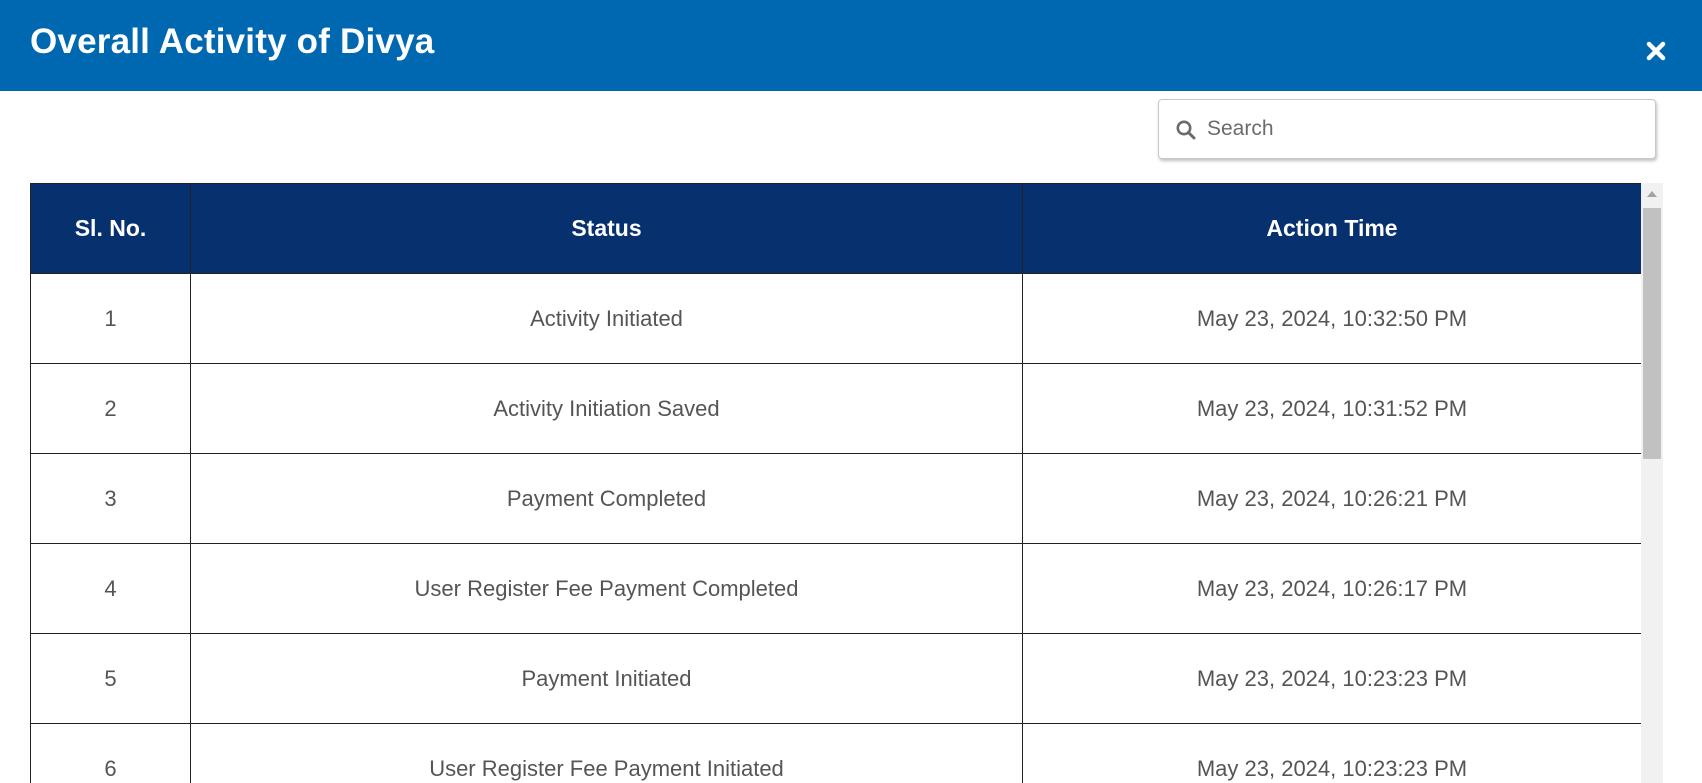  What do you see at coordinates (232, 41) in the screenshot?
I see `modal-title: Overall Activity of Divya` at bounding box center [232, 41].